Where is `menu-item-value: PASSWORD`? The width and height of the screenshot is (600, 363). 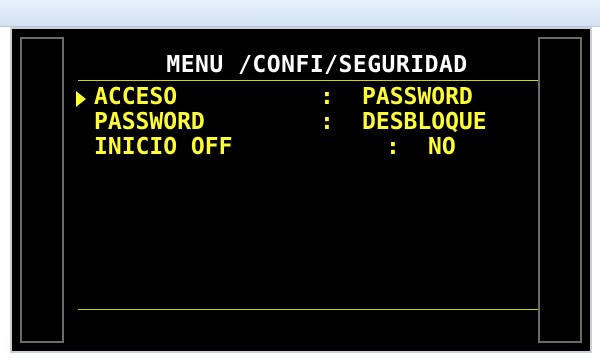
menu-item-value: PASSWORD is located at coordinates (417, 97).